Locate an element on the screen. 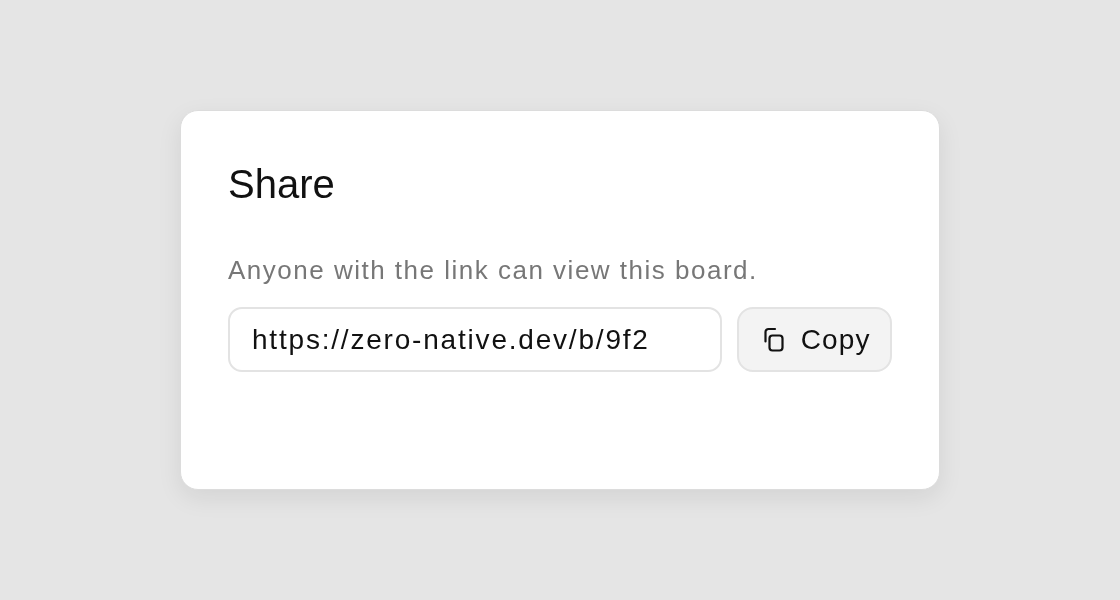 Image resolution: width=1120 pixels, height=600 pixels. dialog-title: Share is located at coordinates (282, 184).